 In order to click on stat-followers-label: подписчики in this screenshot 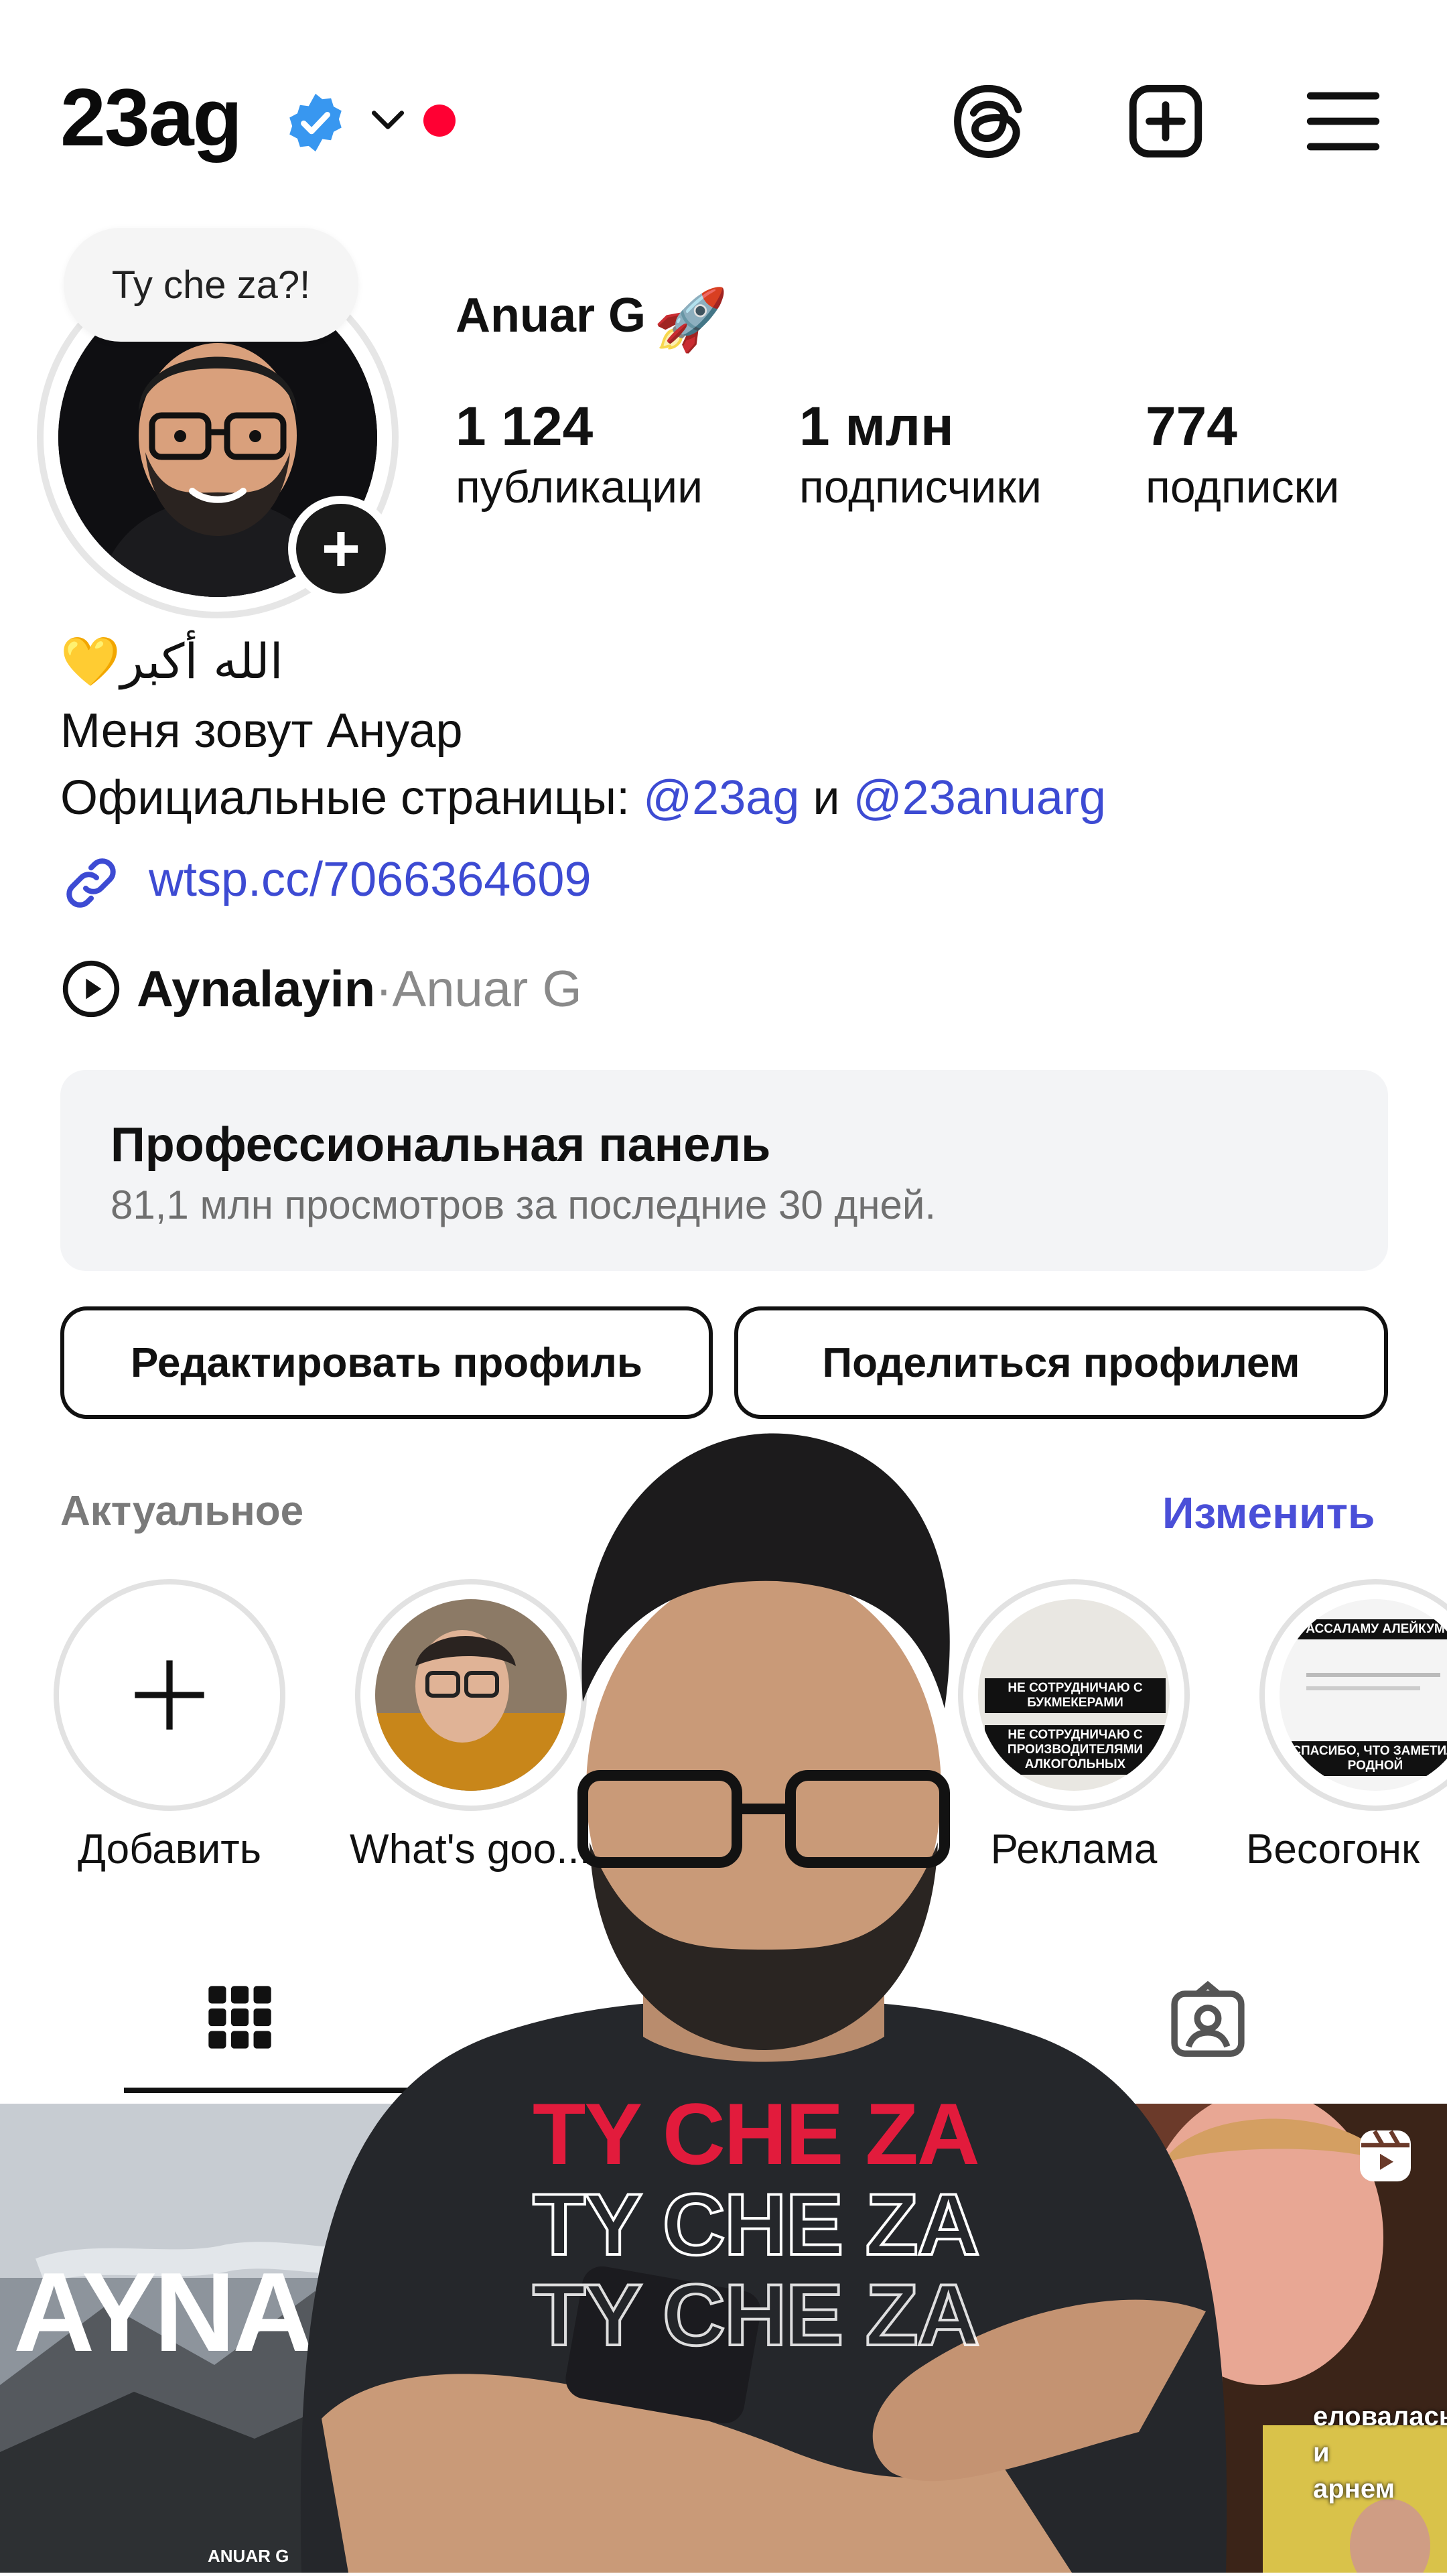, I will do `click(920, 487)`.